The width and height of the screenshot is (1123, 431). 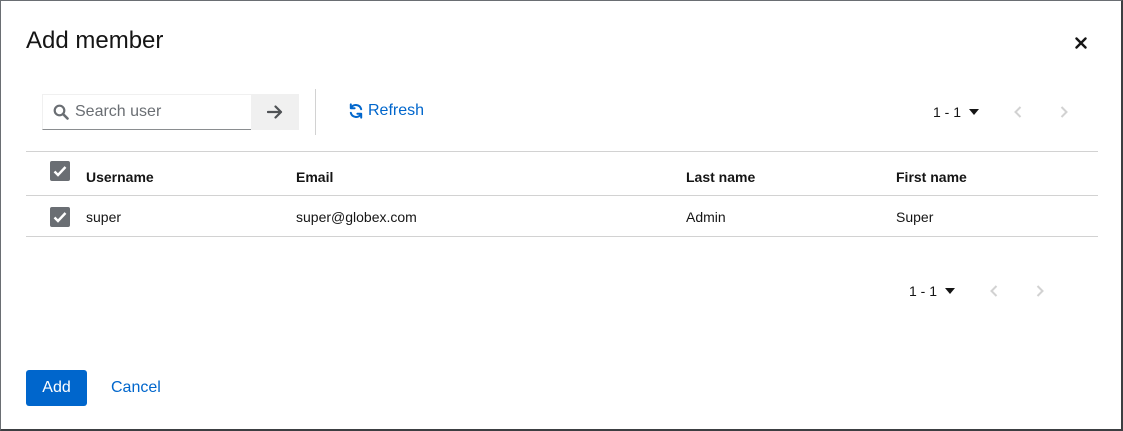 What do you see at coordinates (915, 217) in the screenshot?
I see `cell-first-name: Super` at bounding box center [915, 217].